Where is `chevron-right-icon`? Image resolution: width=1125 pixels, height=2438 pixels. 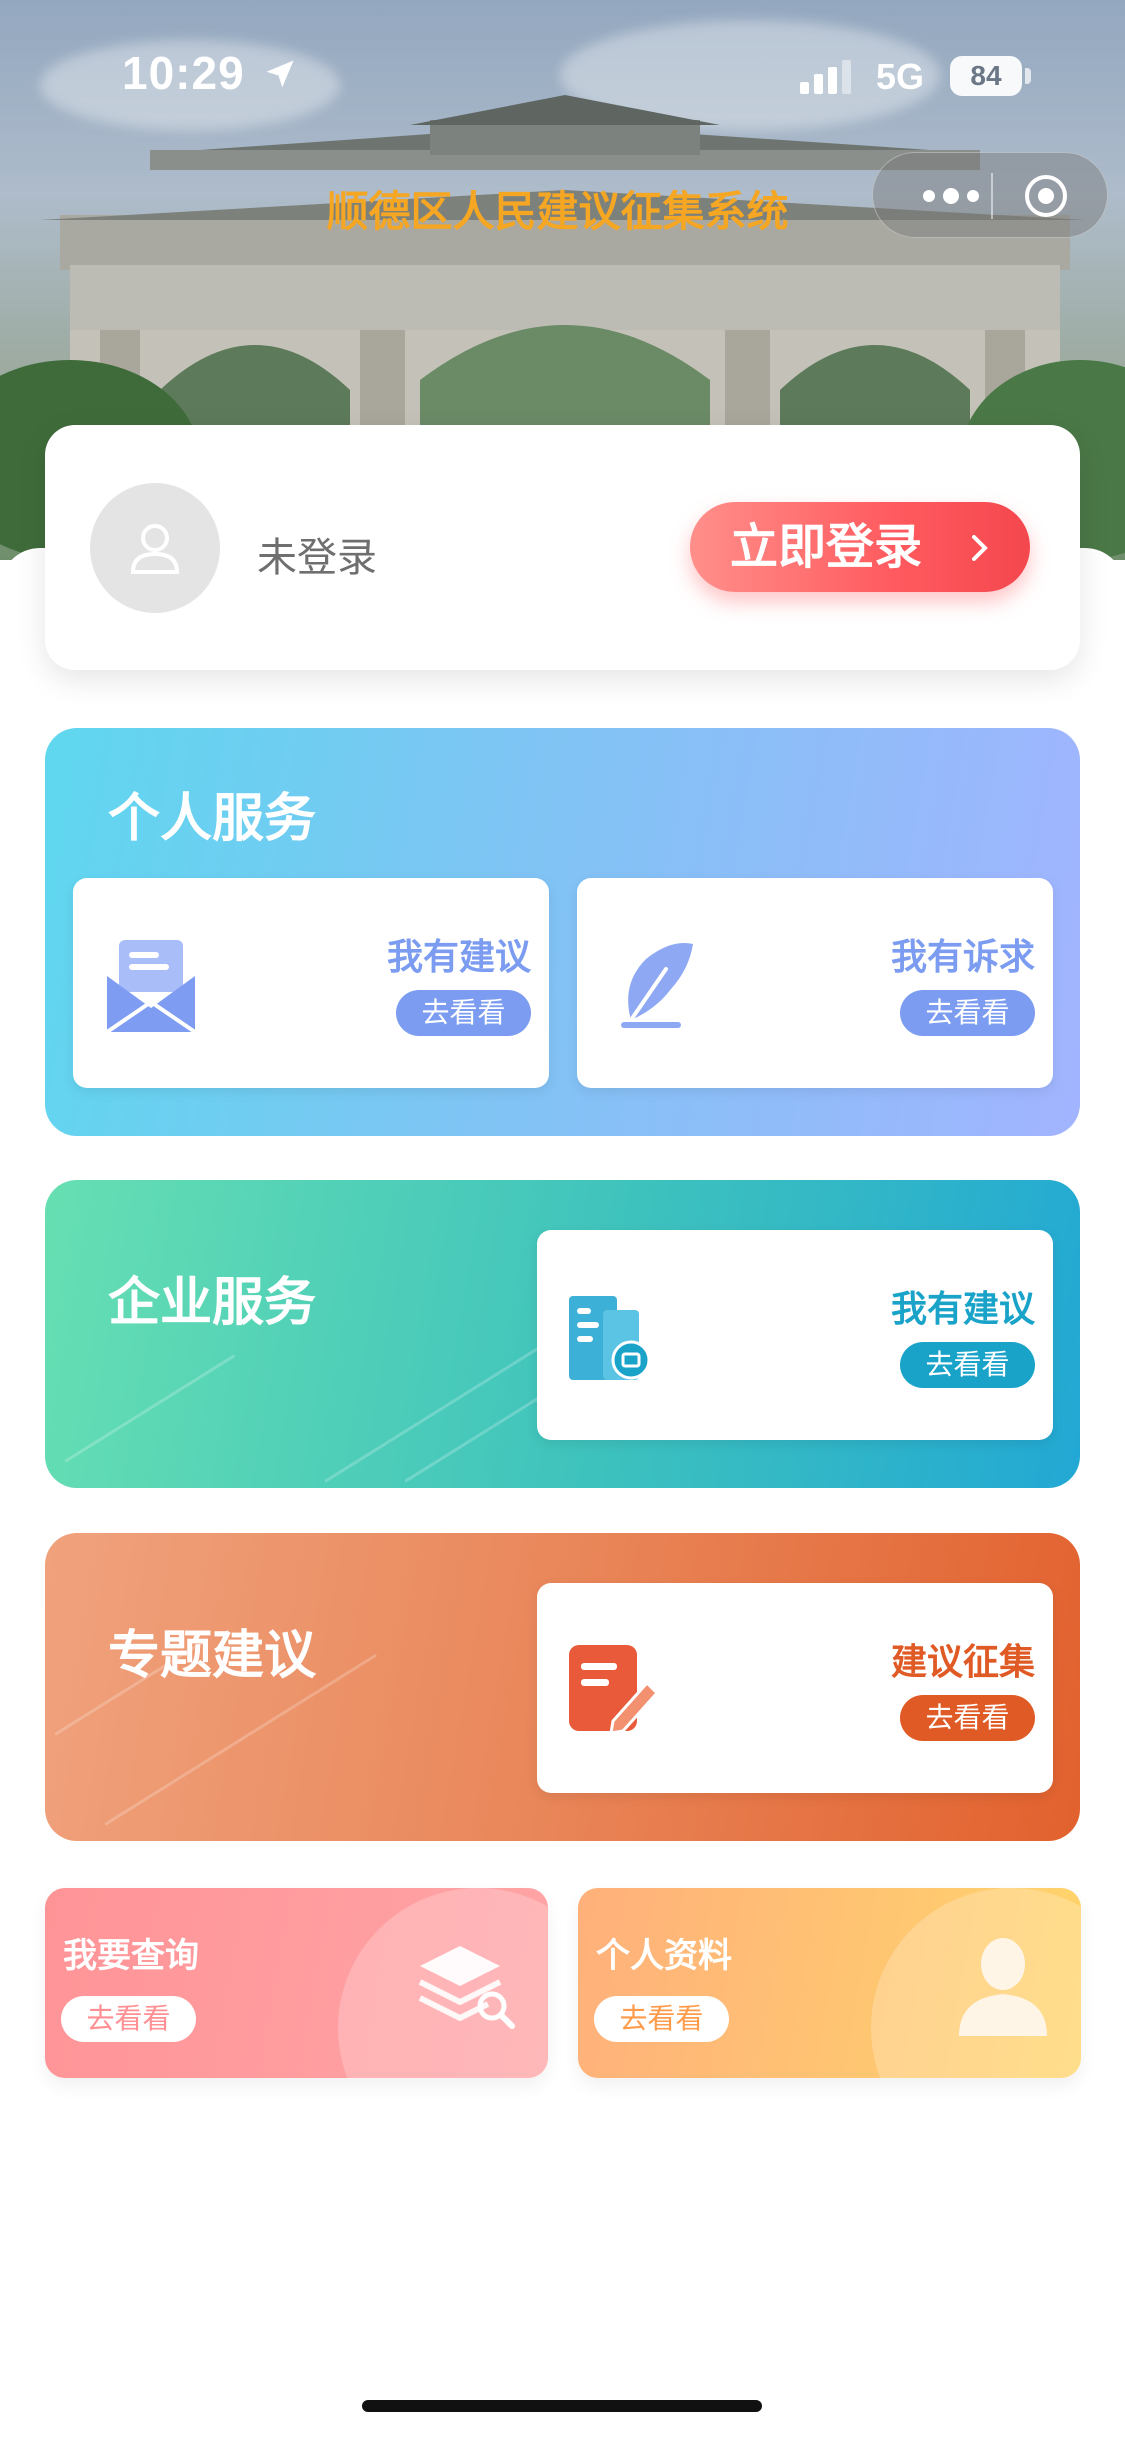 chevron-right-icon is located at coordinates (980, 548).